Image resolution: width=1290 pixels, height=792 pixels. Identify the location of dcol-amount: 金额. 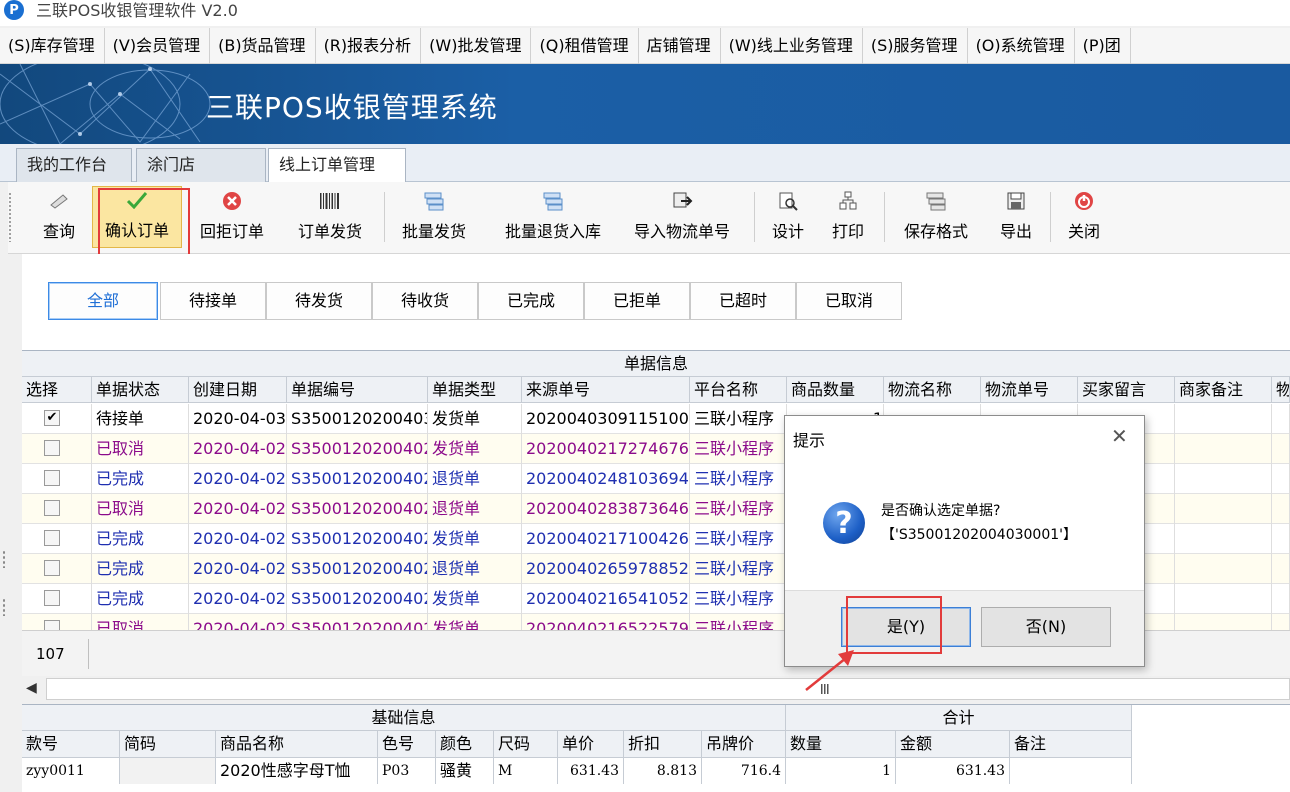
(953, 744).